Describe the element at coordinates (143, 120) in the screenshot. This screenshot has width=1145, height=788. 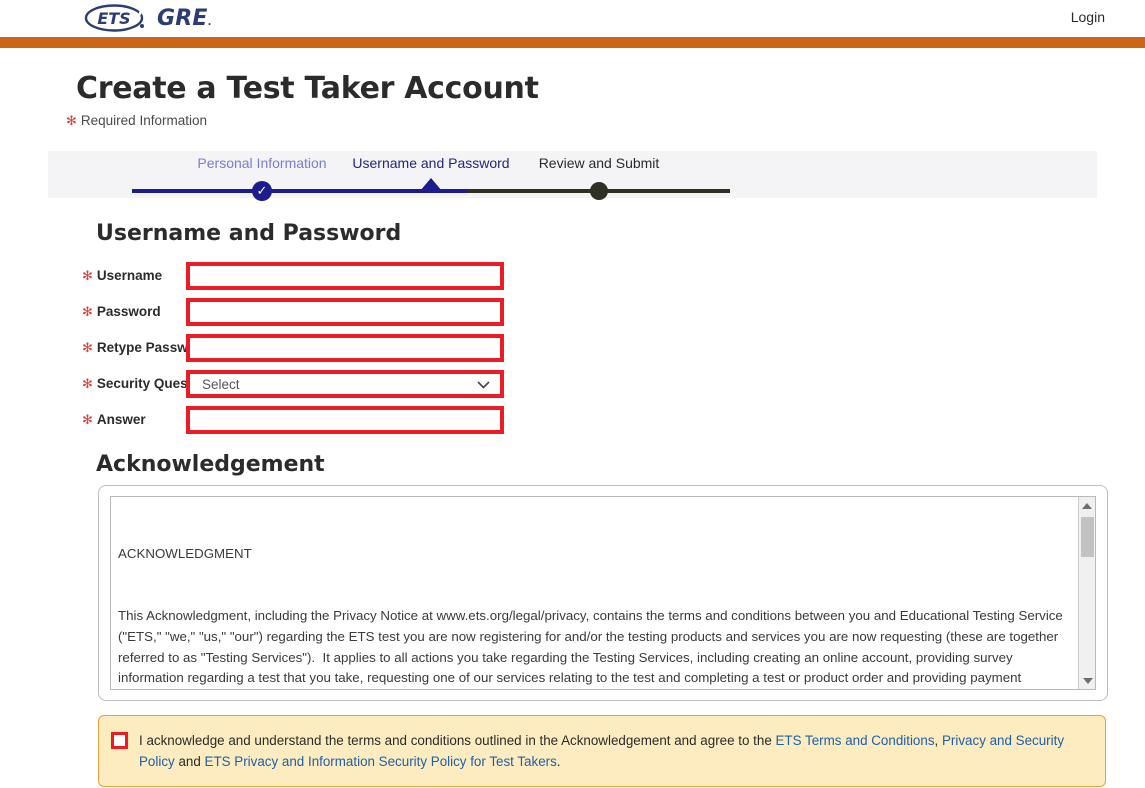
I see `required-note-label: Required Information` at that location.